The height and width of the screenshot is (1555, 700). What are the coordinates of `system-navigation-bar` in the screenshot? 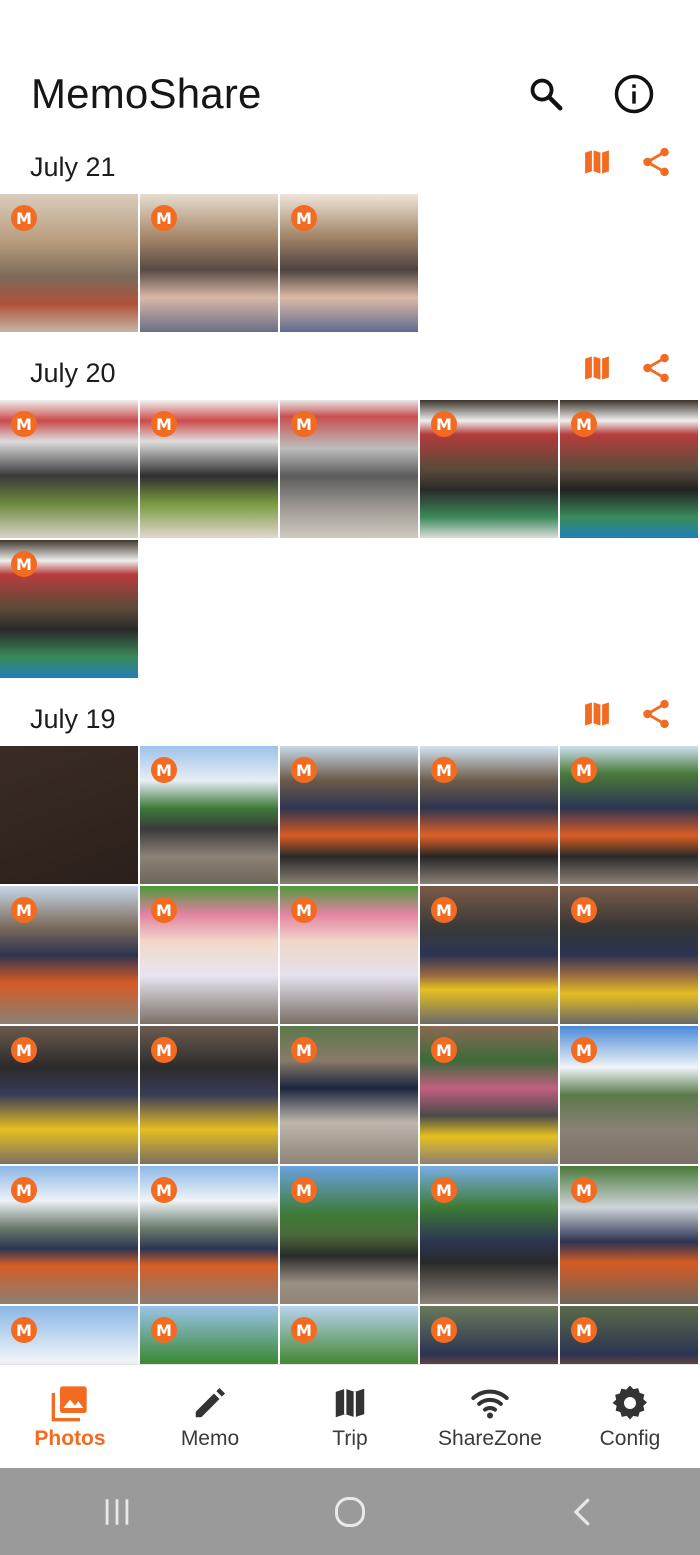 It's located at (350, 1511).